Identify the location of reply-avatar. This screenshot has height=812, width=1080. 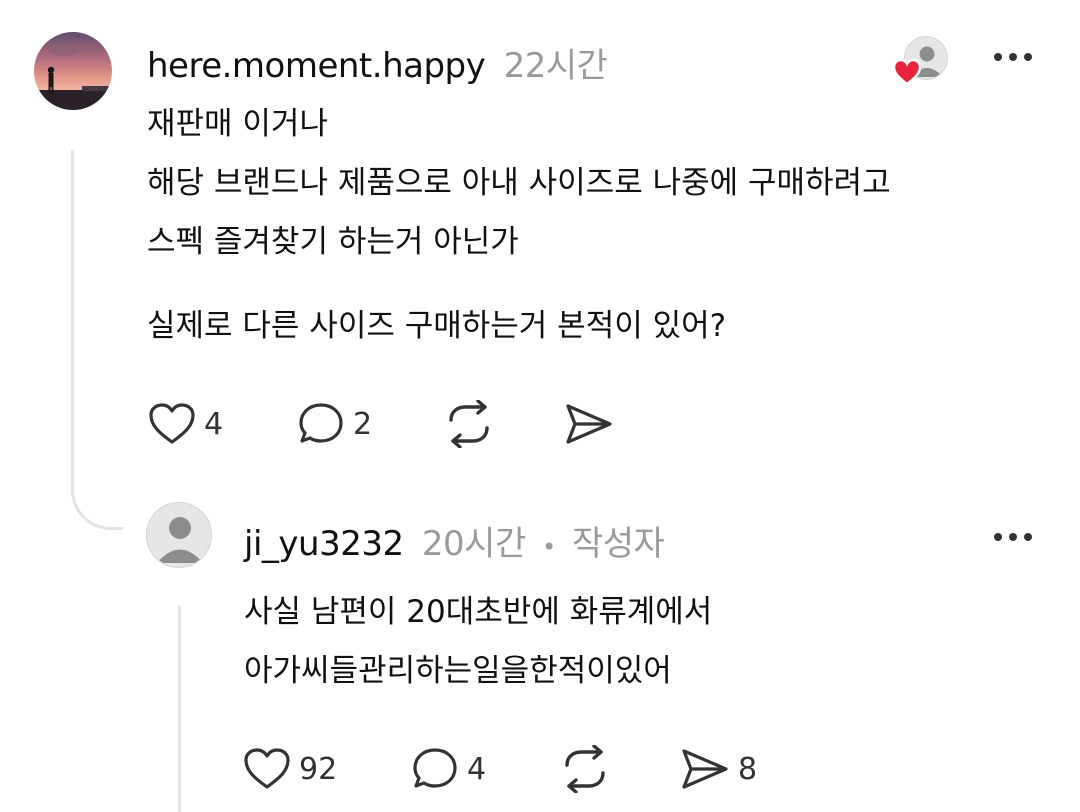
(179, 535).